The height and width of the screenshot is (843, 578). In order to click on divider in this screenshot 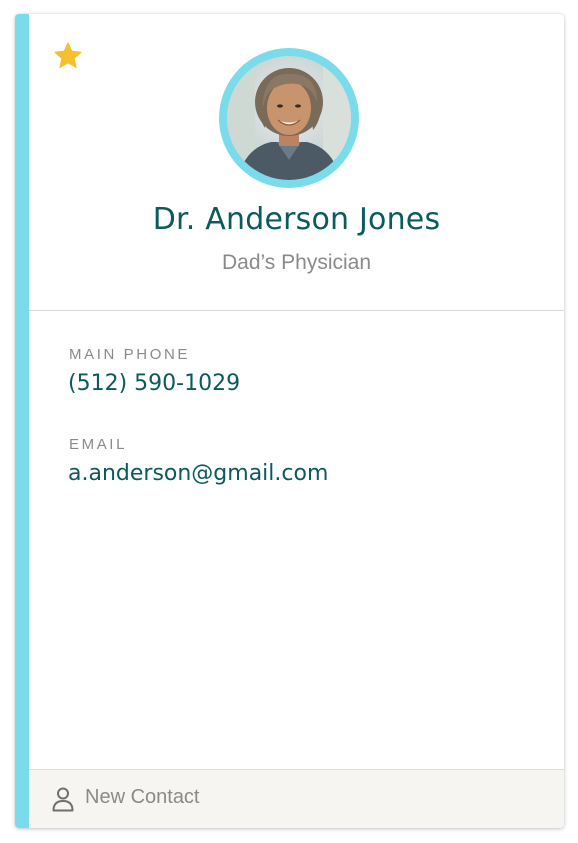, I will do `click(296, 310)`.